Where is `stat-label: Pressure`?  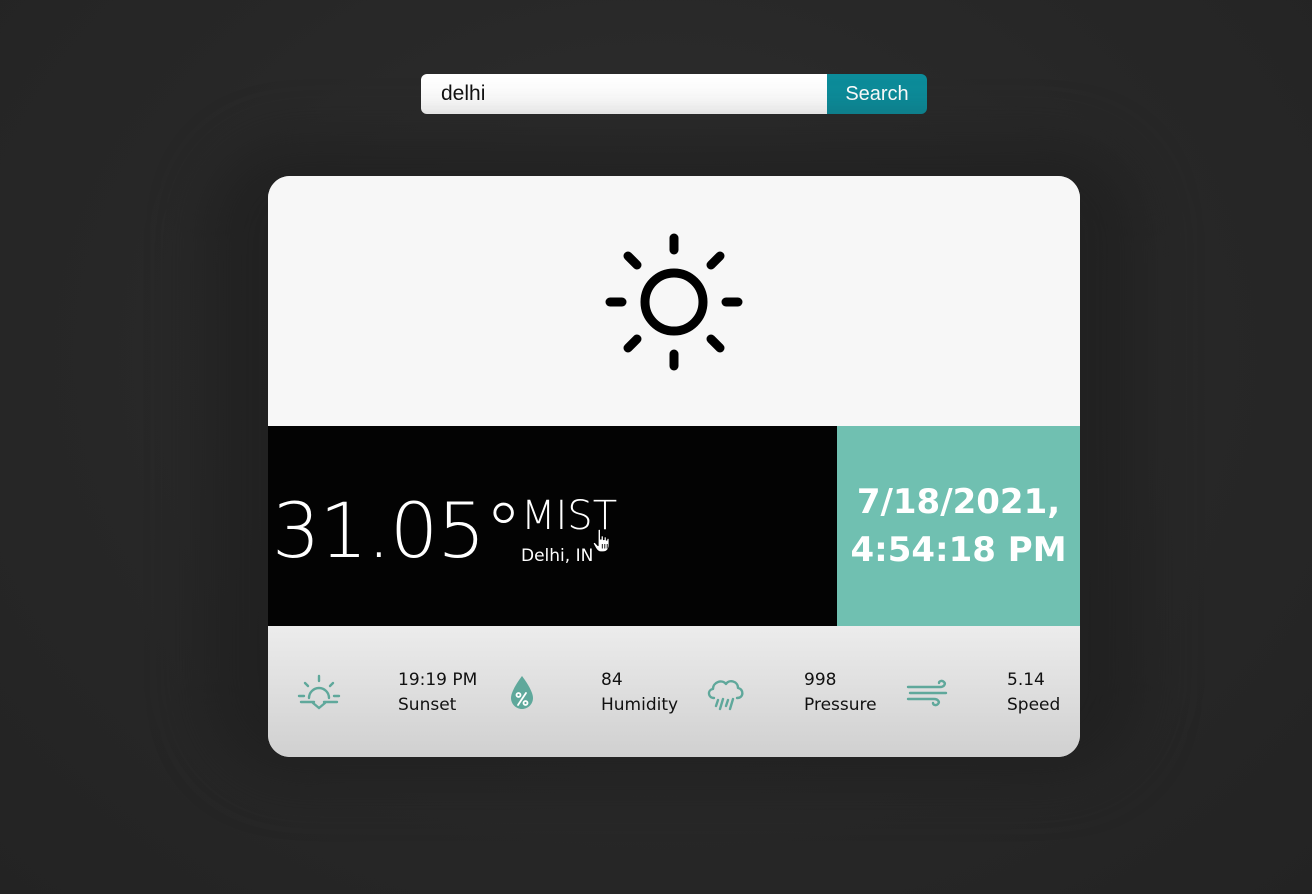 stat-label: Pressure is located at coordinates (840, 705).